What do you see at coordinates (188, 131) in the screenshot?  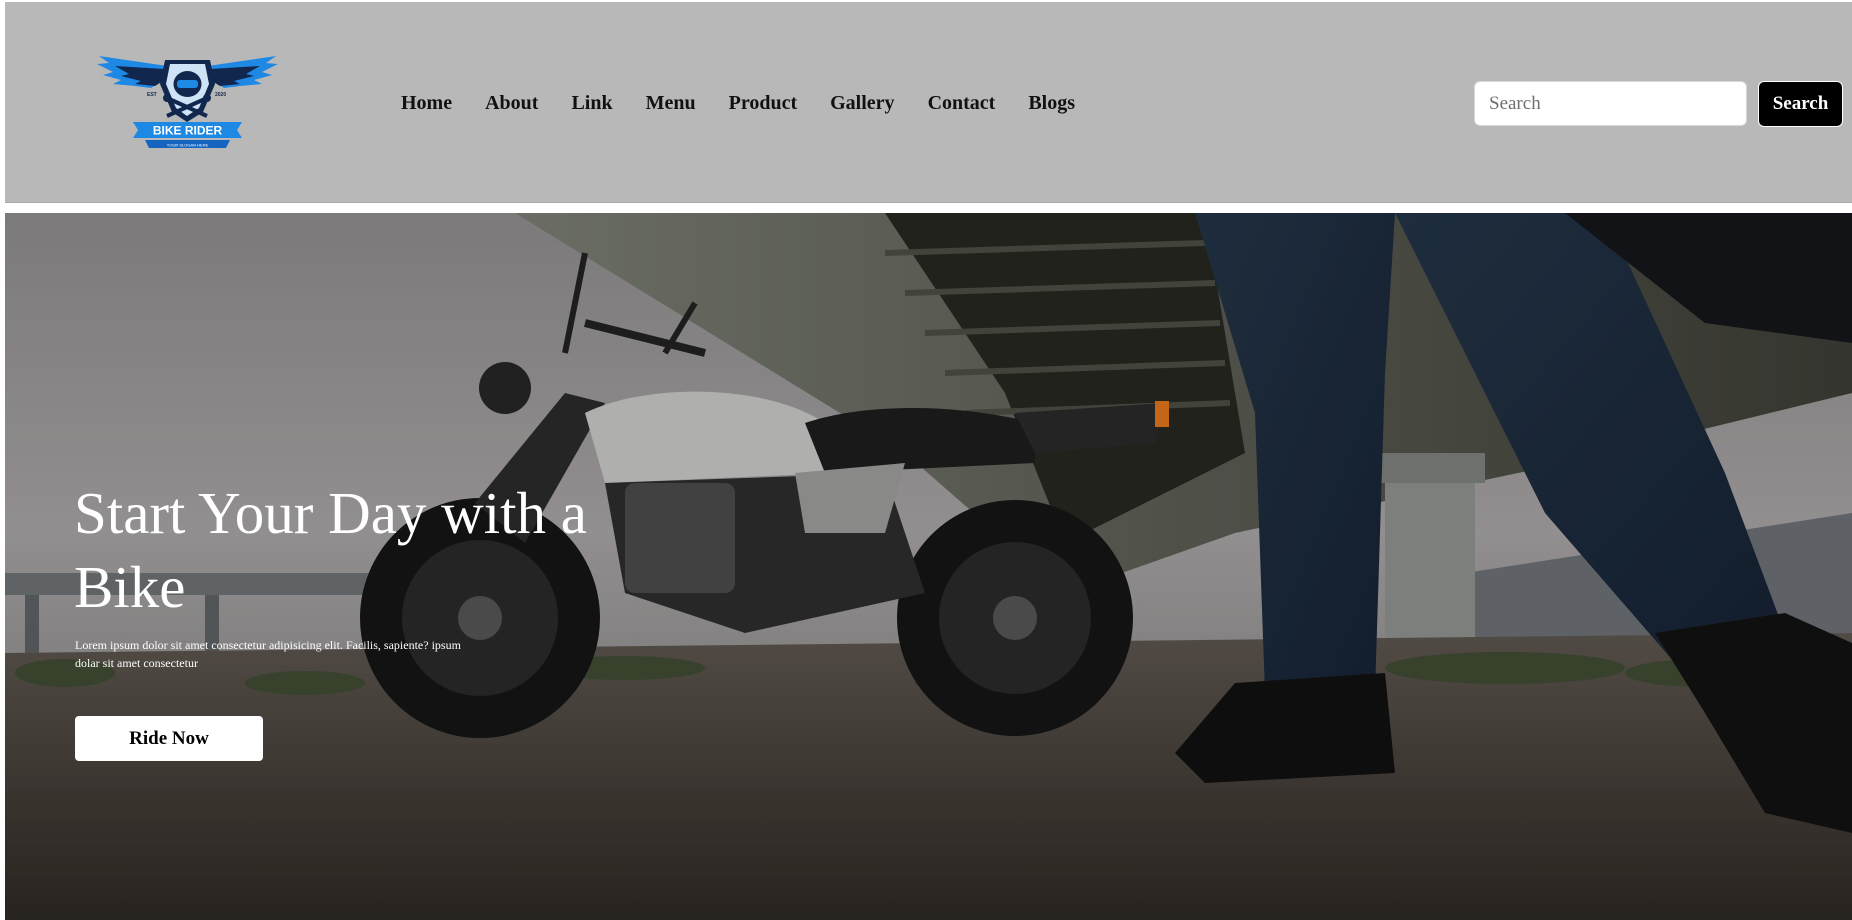 I see `logo-text: BIKE RIDER` at bounding box center [188, 131].